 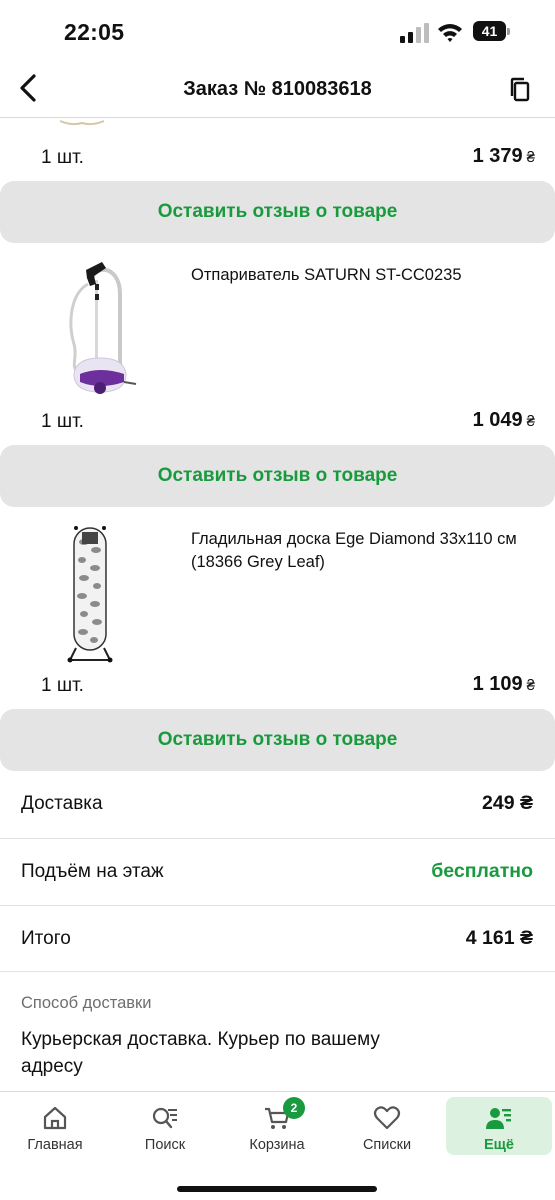 I want to click on ironing-board-image, so click(x=90, y=594).